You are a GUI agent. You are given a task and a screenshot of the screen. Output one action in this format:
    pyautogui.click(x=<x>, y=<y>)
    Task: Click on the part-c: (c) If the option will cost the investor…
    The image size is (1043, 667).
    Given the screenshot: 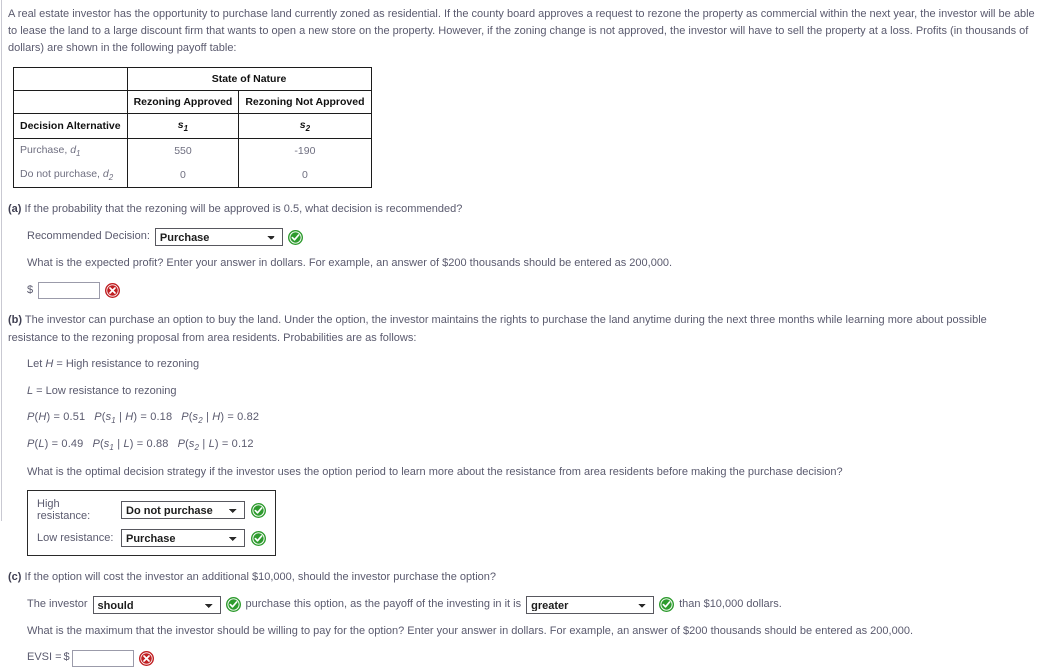 What is the action you would take?
    pyautogui.click(x=521, y=618)
    